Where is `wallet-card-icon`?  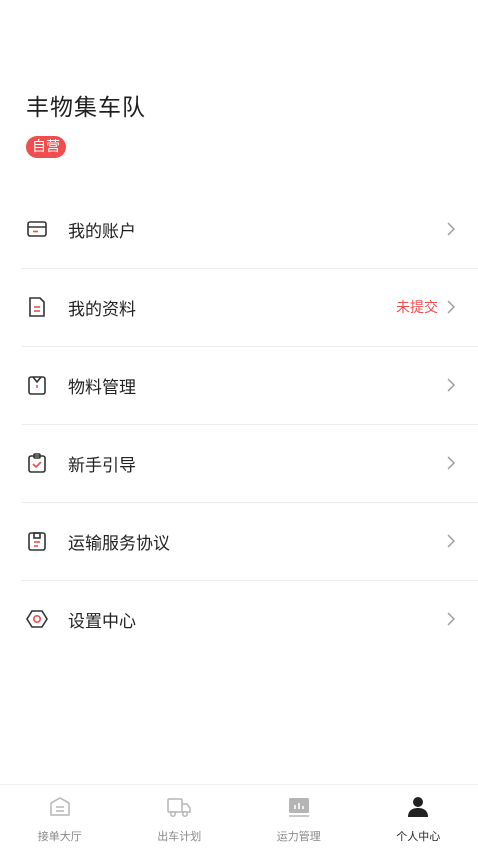
wallet-card-icon is located at coordinates (37, 229).